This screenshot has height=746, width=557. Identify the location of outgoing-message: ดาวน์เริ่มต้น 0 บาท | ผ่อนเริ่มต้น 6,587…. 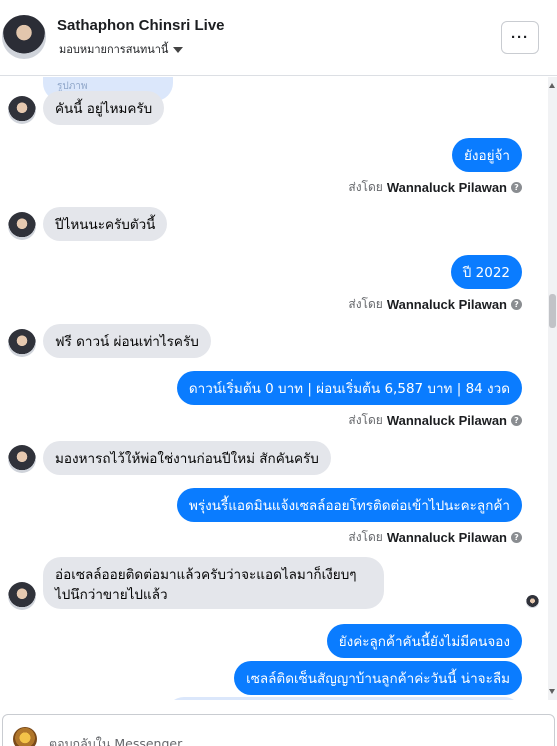
(349, 388).